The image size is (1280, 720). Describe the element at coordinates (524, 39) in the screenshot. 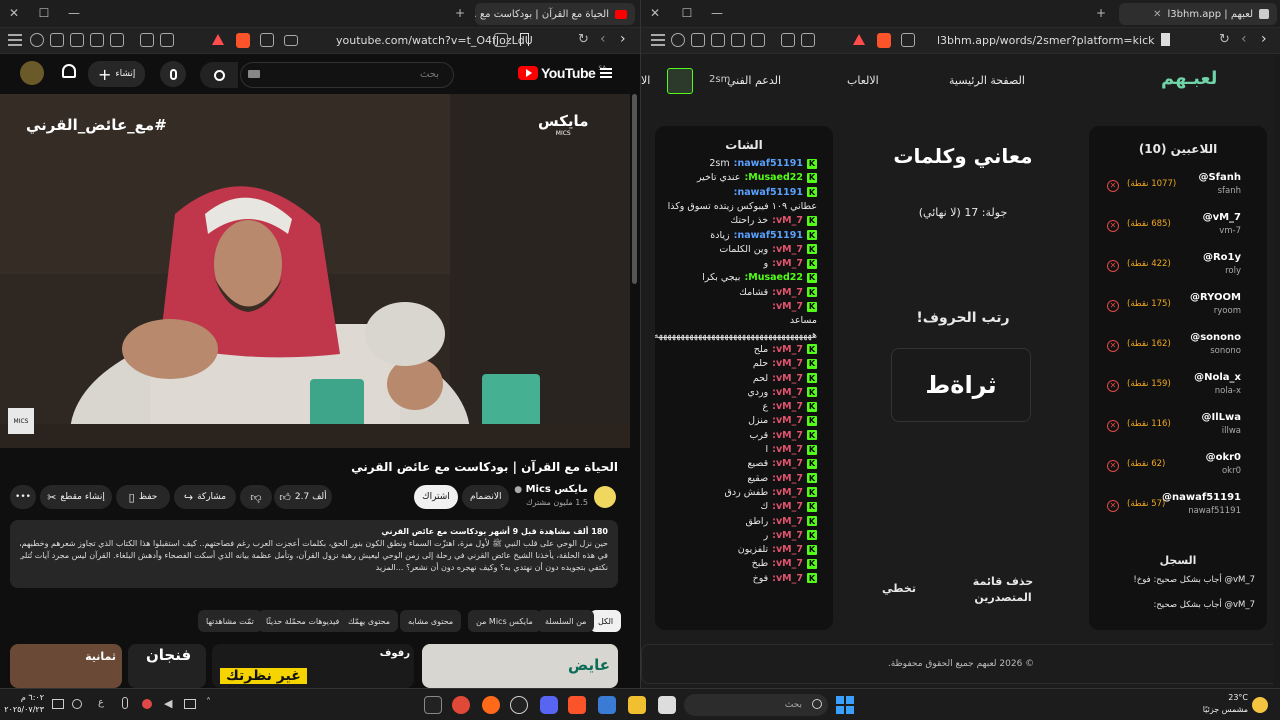

I see `bookmark-icon` at that location.